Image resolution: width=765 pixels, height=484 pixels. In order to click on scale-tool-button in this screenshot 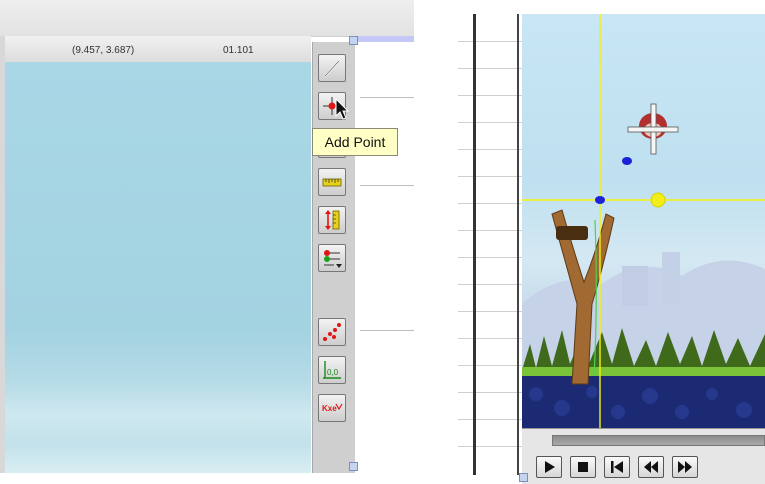, I will do `click(332, 220)`.